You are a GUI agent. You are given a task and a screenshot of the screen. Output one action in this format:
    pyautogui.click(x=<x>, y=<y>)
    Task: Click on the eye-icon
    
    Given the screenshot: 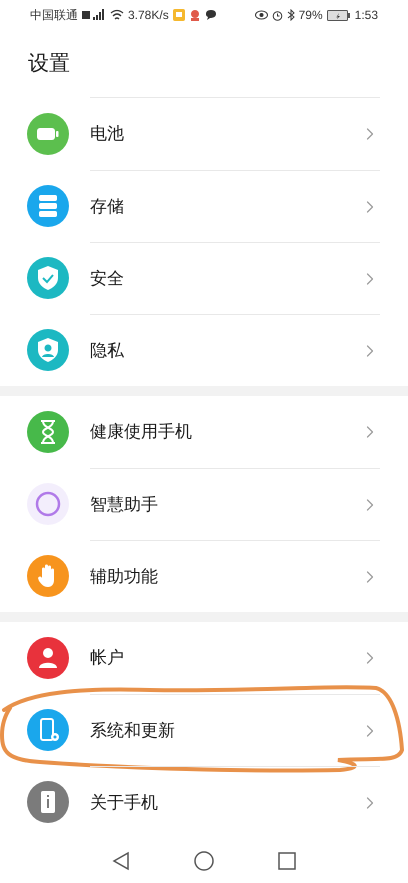 What is the action you would take?
    pyautogui.click(x=261, y=15)
    